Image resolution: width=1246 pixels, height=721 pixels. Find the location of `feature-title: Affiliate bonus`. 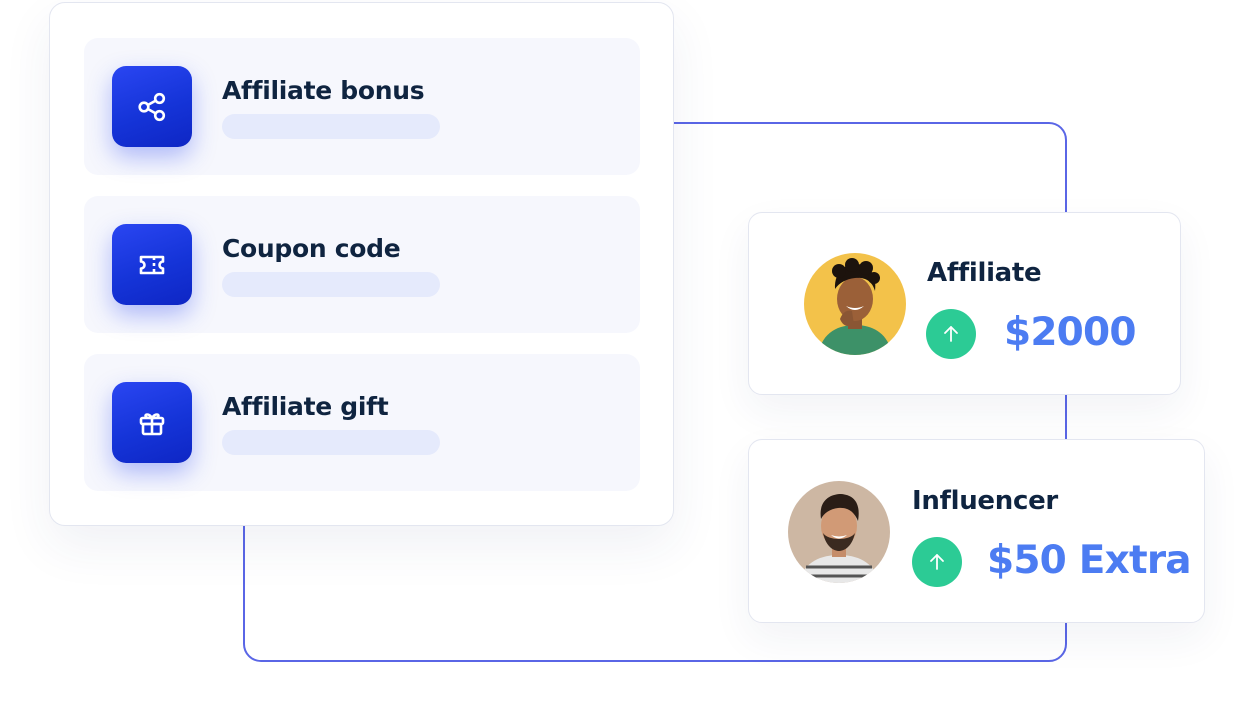

feature-title: Affiliate bonus is located at coordinates (323, 90).